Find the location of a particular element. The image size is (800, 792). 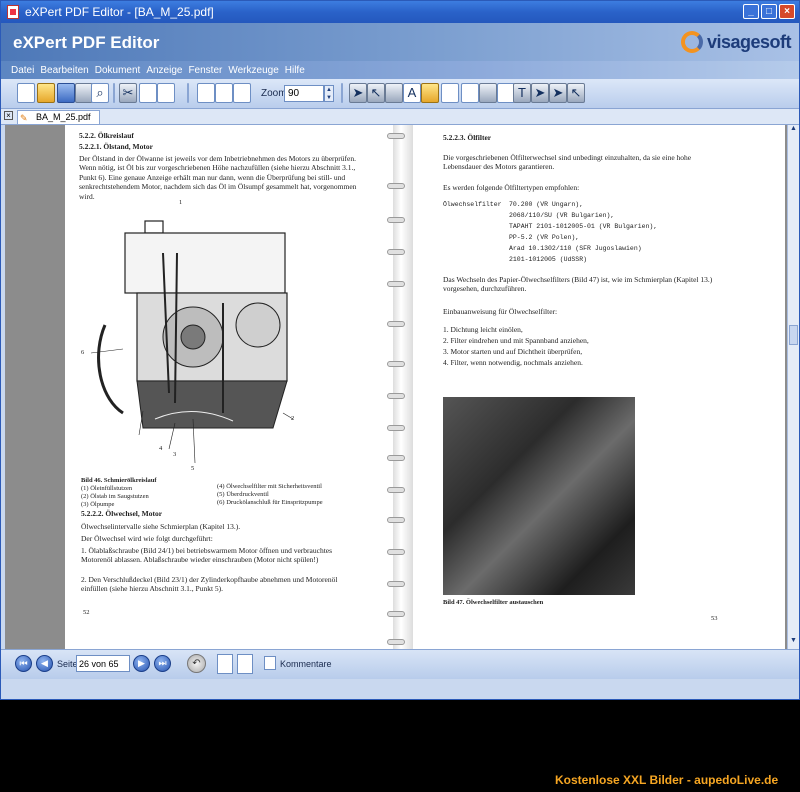

filter-type: 70.200 (VR Ungarn), is located at coordinates (546, 204).